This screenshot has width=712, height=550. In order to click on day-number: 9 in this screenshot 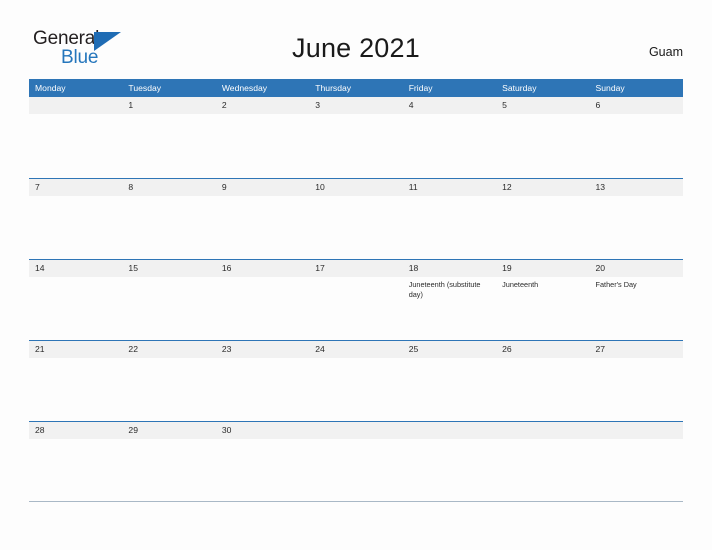, I will do `click(224, 187)`.